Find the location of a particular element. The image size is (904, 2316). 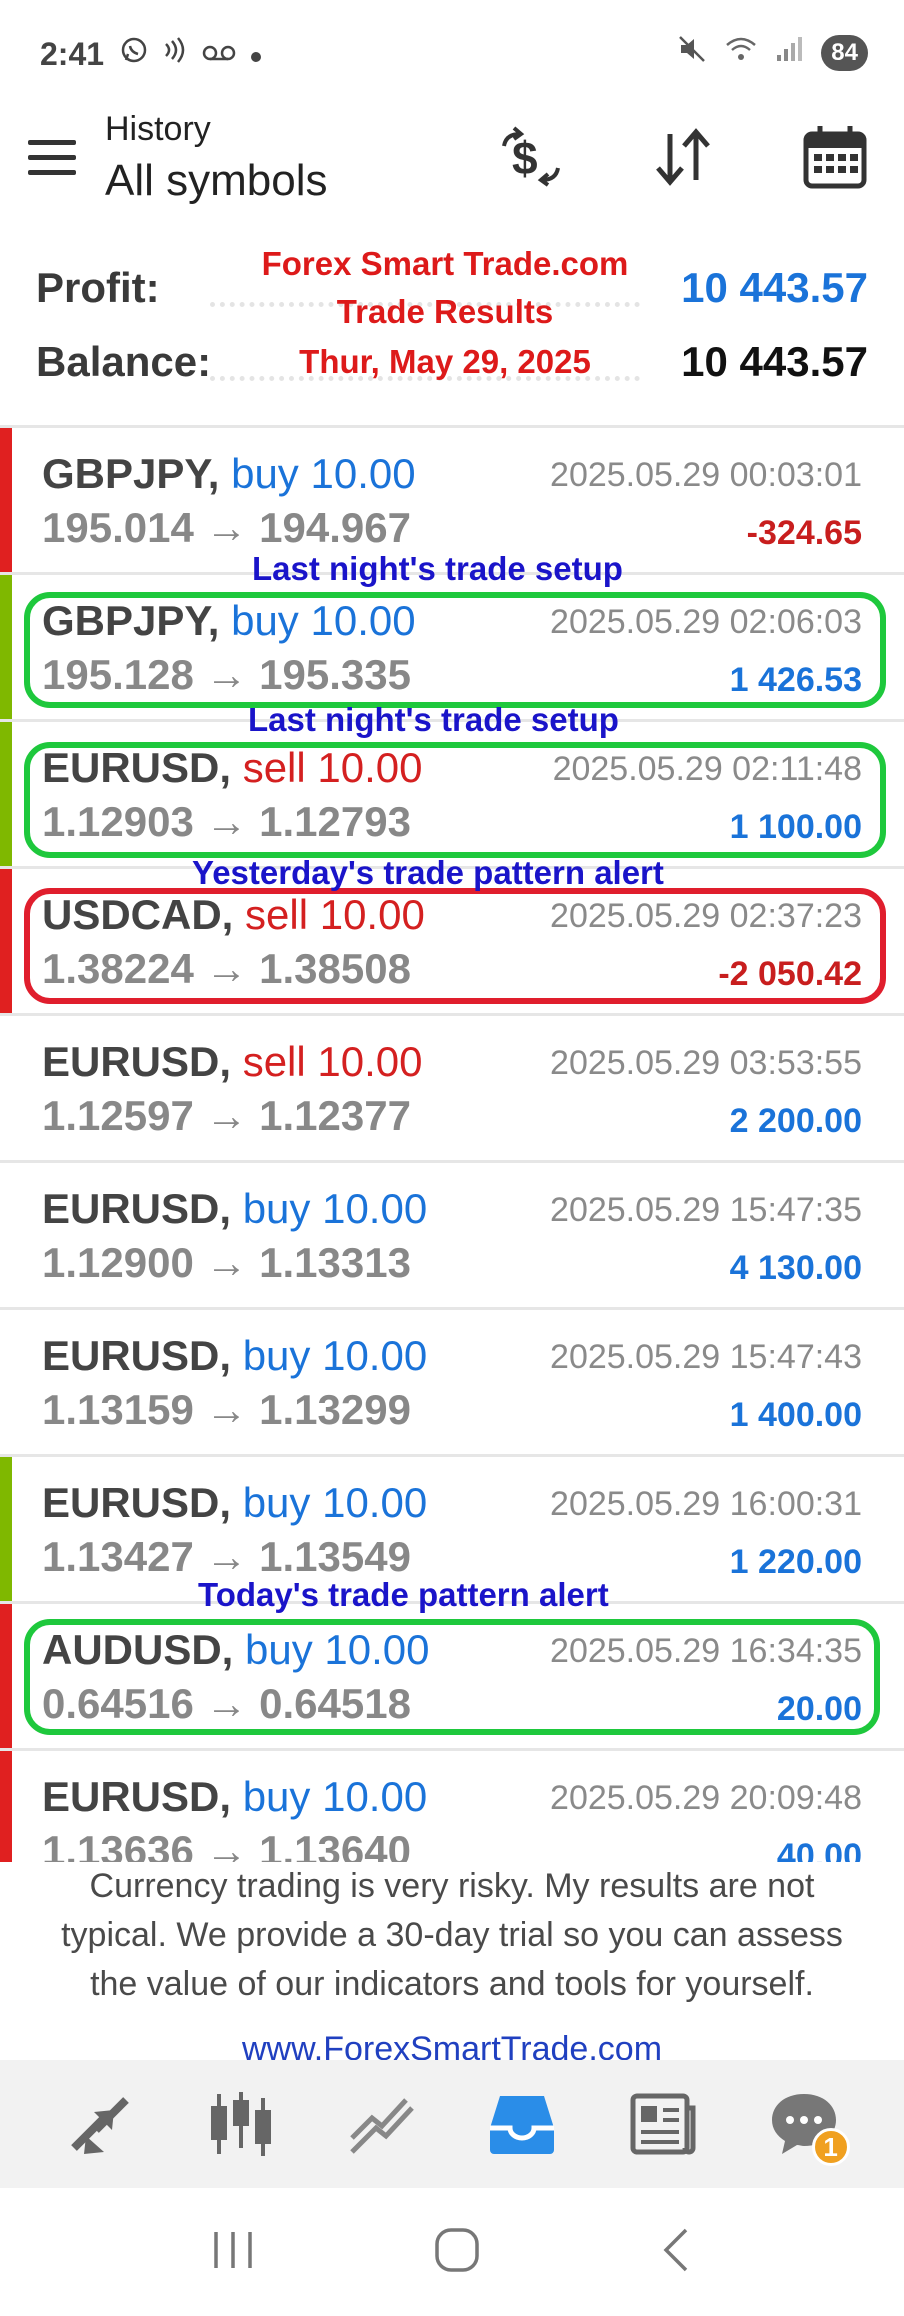

promo-overlay-line2: Trade Results is located at coordinates (445, 311).